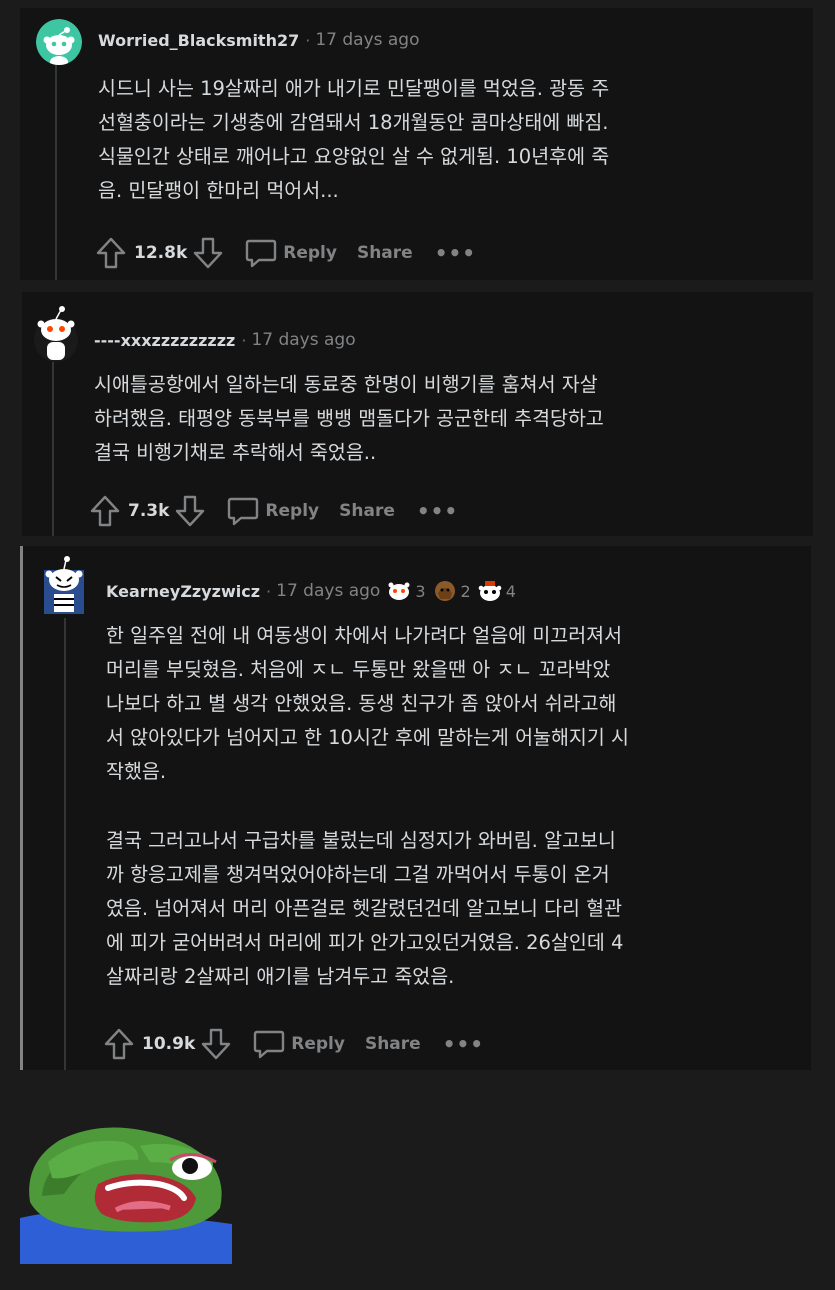  I want to click on facepalm-award-icon, so click(444, 591).